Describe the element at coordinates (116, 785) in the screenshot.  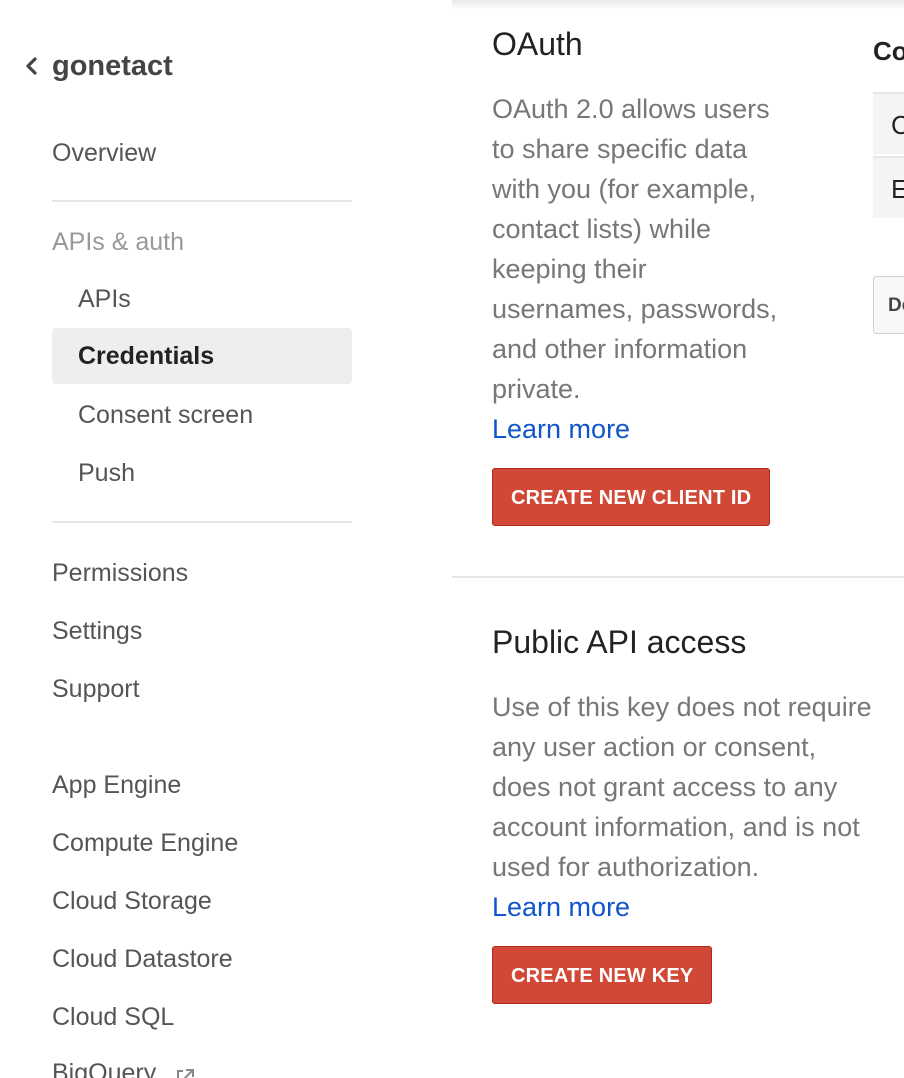
I see `sidebar-item-app-engine: App Engine` at that location.